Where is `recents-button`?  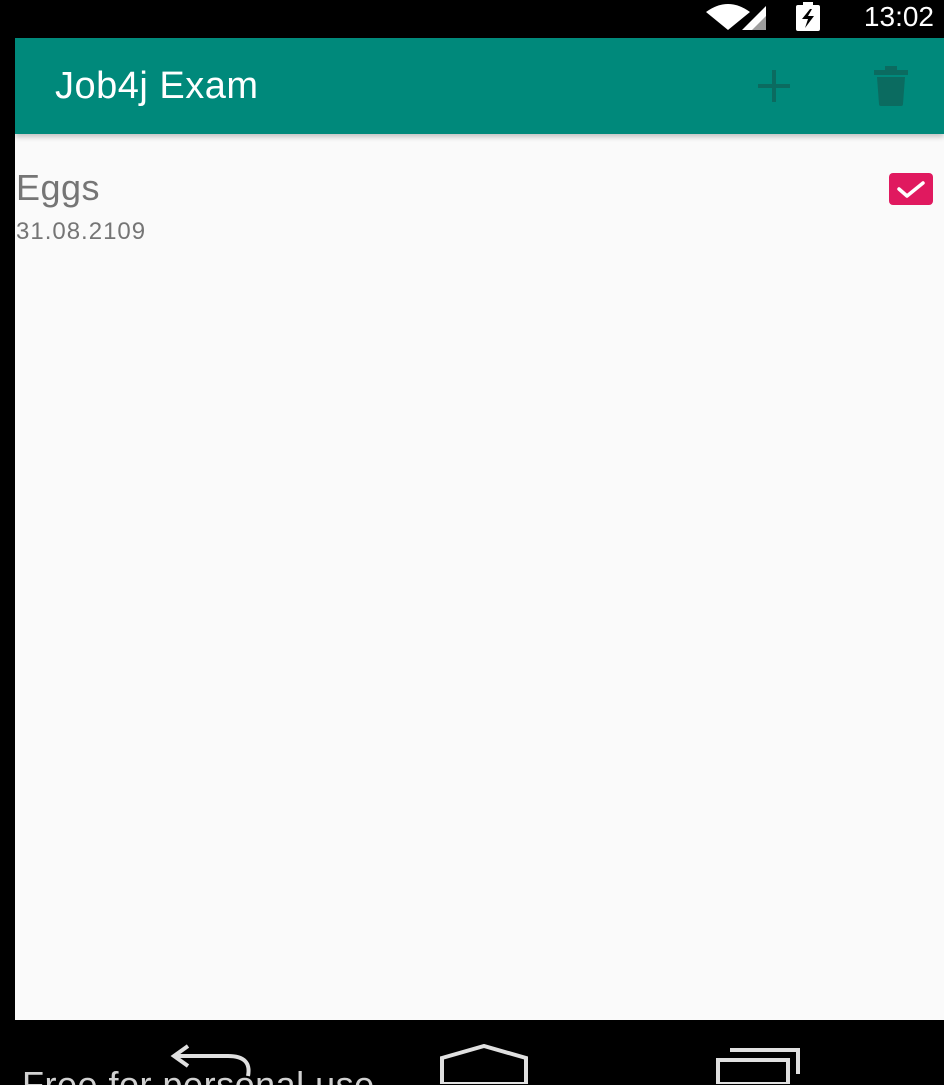 recents-button is located at coordinates (759, 1064).